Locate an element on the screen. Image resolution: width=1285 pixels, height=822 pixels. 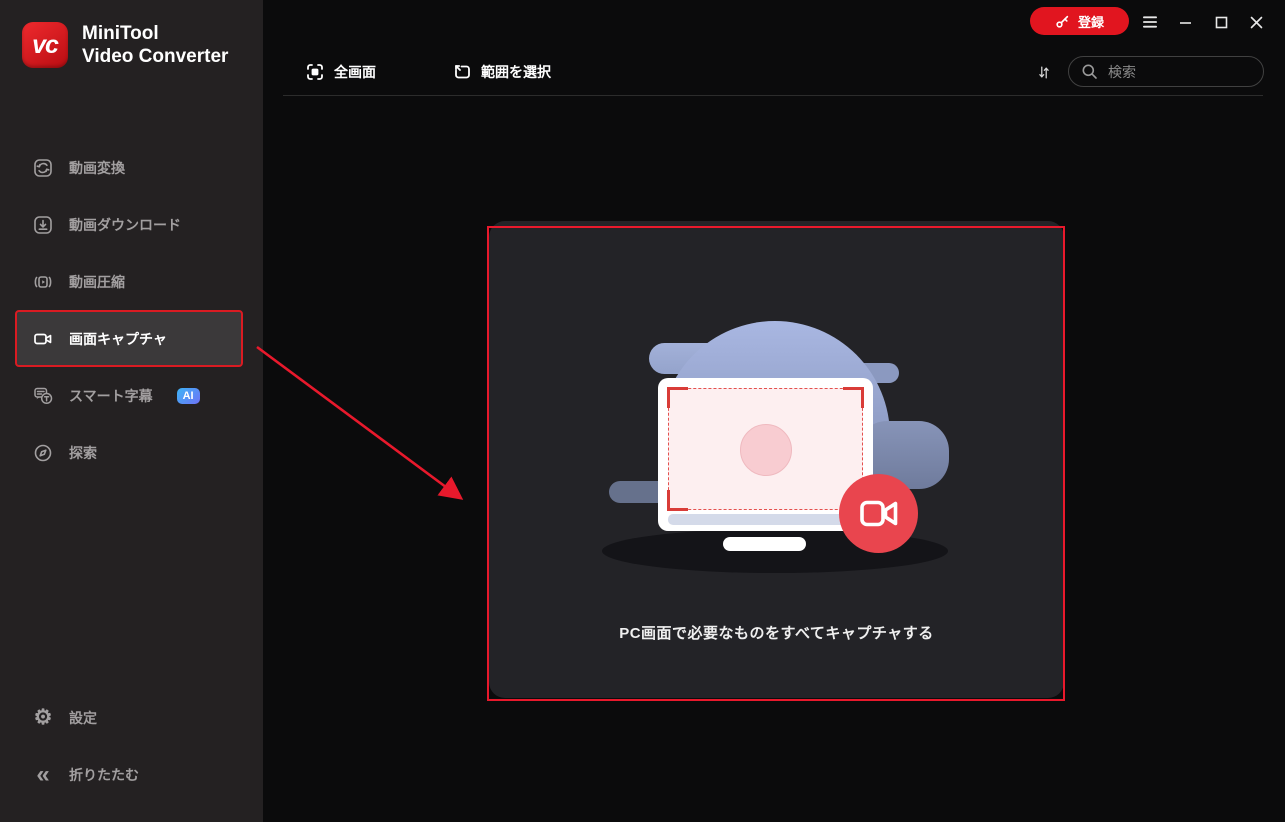
minimize-button is located at coordinates (1185, 22).